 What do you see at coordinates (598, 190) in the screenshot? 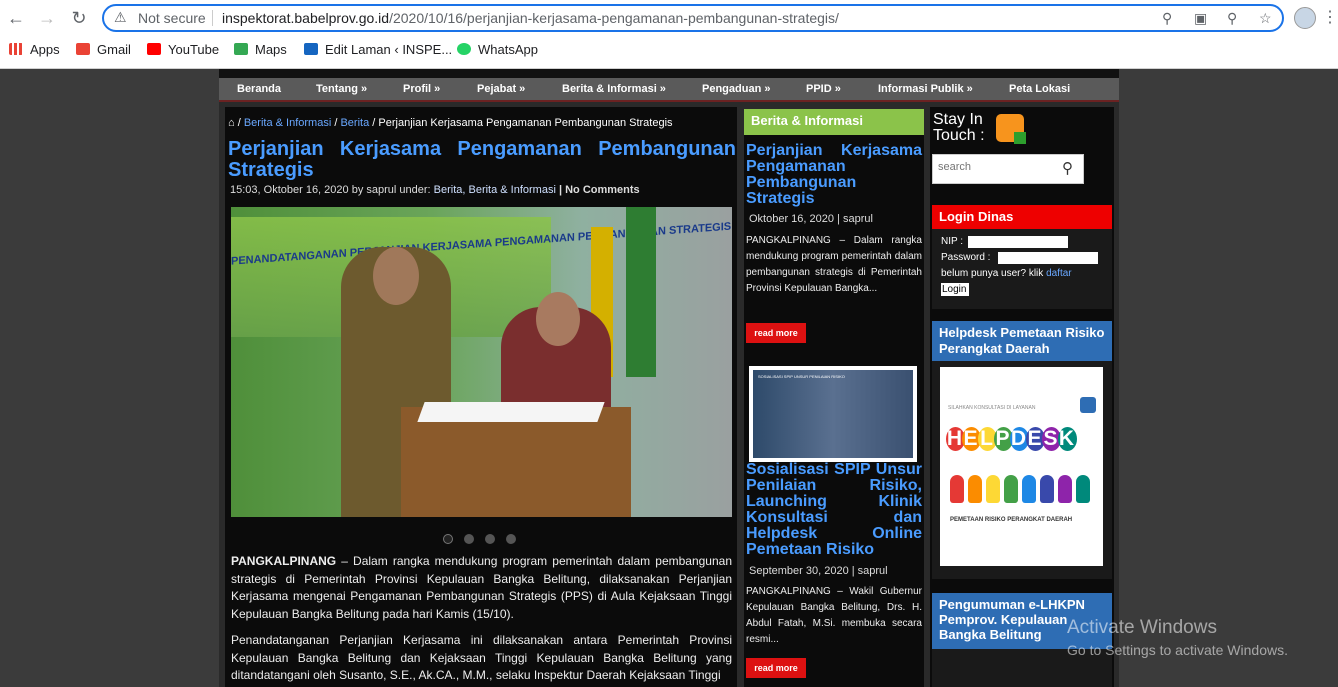
I see `post-comments: | No Comments` at bounding box center [598, 190].